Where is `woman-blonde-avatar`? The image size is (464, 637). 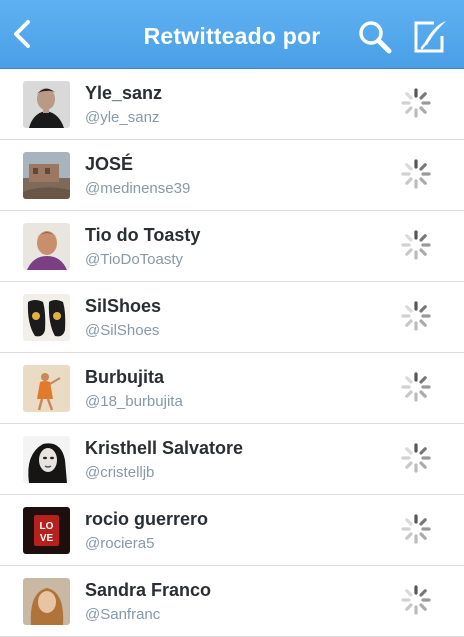
woman-blonde-avatar is located at coordinates (46, 601).